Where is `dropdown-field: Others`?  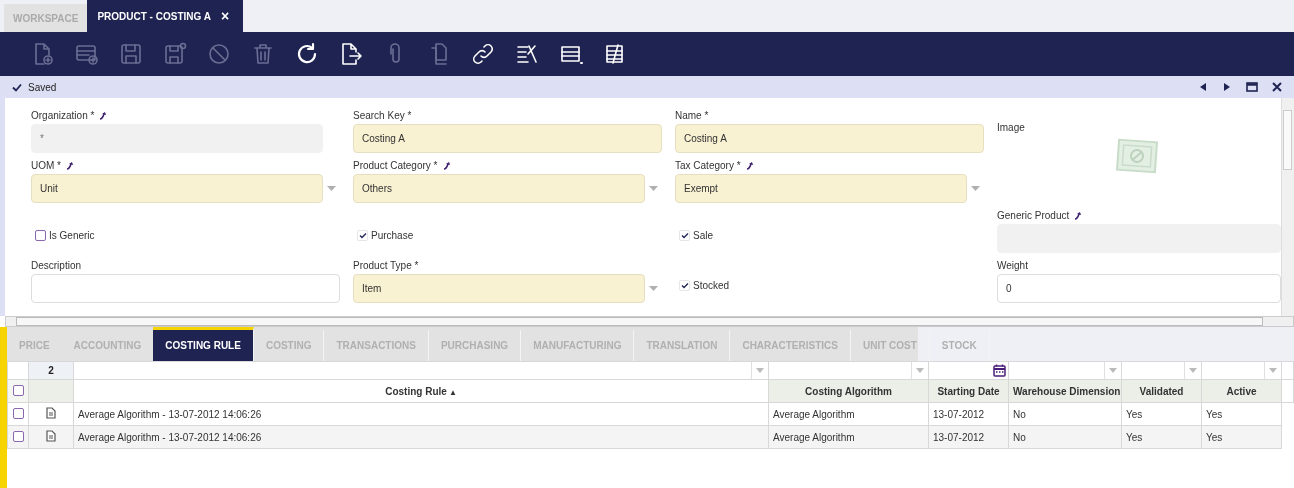
dropdown-field: Others is located at coordinates (499, 188).